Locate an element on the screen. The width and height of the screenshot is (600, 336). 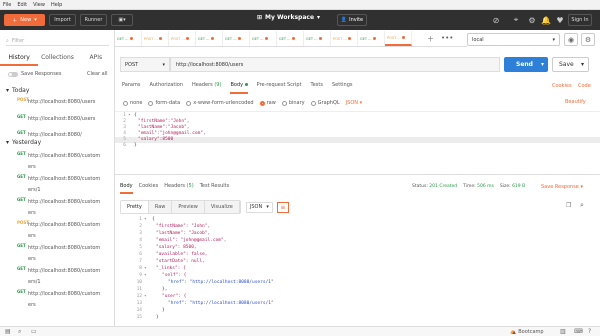
code-link: Code is located at coordinates (584, 86).